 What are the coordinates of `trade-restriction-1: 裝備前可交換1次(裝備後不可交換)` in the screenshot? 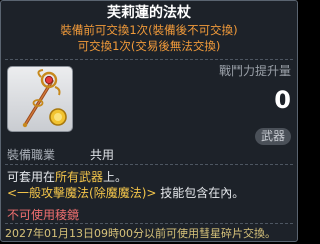 It's located at (149, 30).